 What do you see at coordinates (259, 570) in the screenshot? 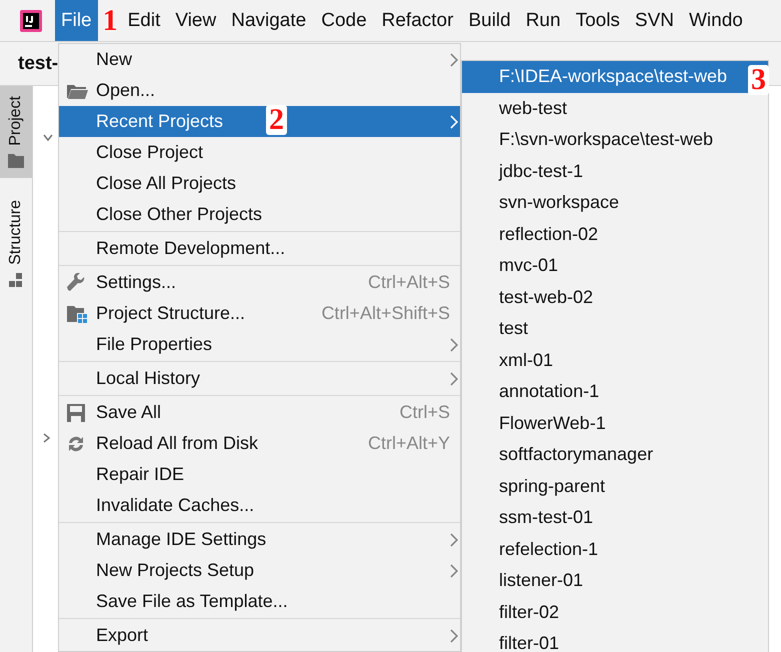
I see `menu-item: New Projects Setup` at bounding box center [259, 570].